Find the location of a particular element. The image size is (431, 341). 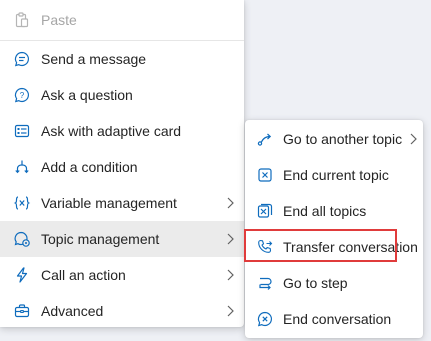

multi-square-x-icon is located at coordinates (265, 211).